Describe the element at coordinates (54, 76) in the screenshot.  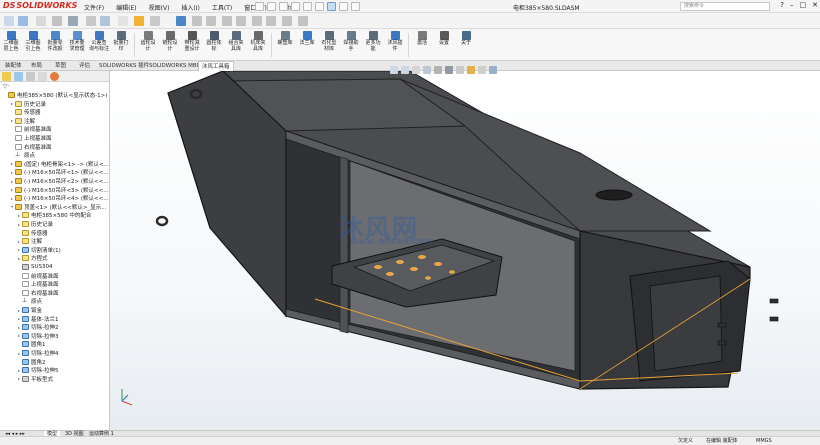
I see `display-manager-tab-icon` at that location.